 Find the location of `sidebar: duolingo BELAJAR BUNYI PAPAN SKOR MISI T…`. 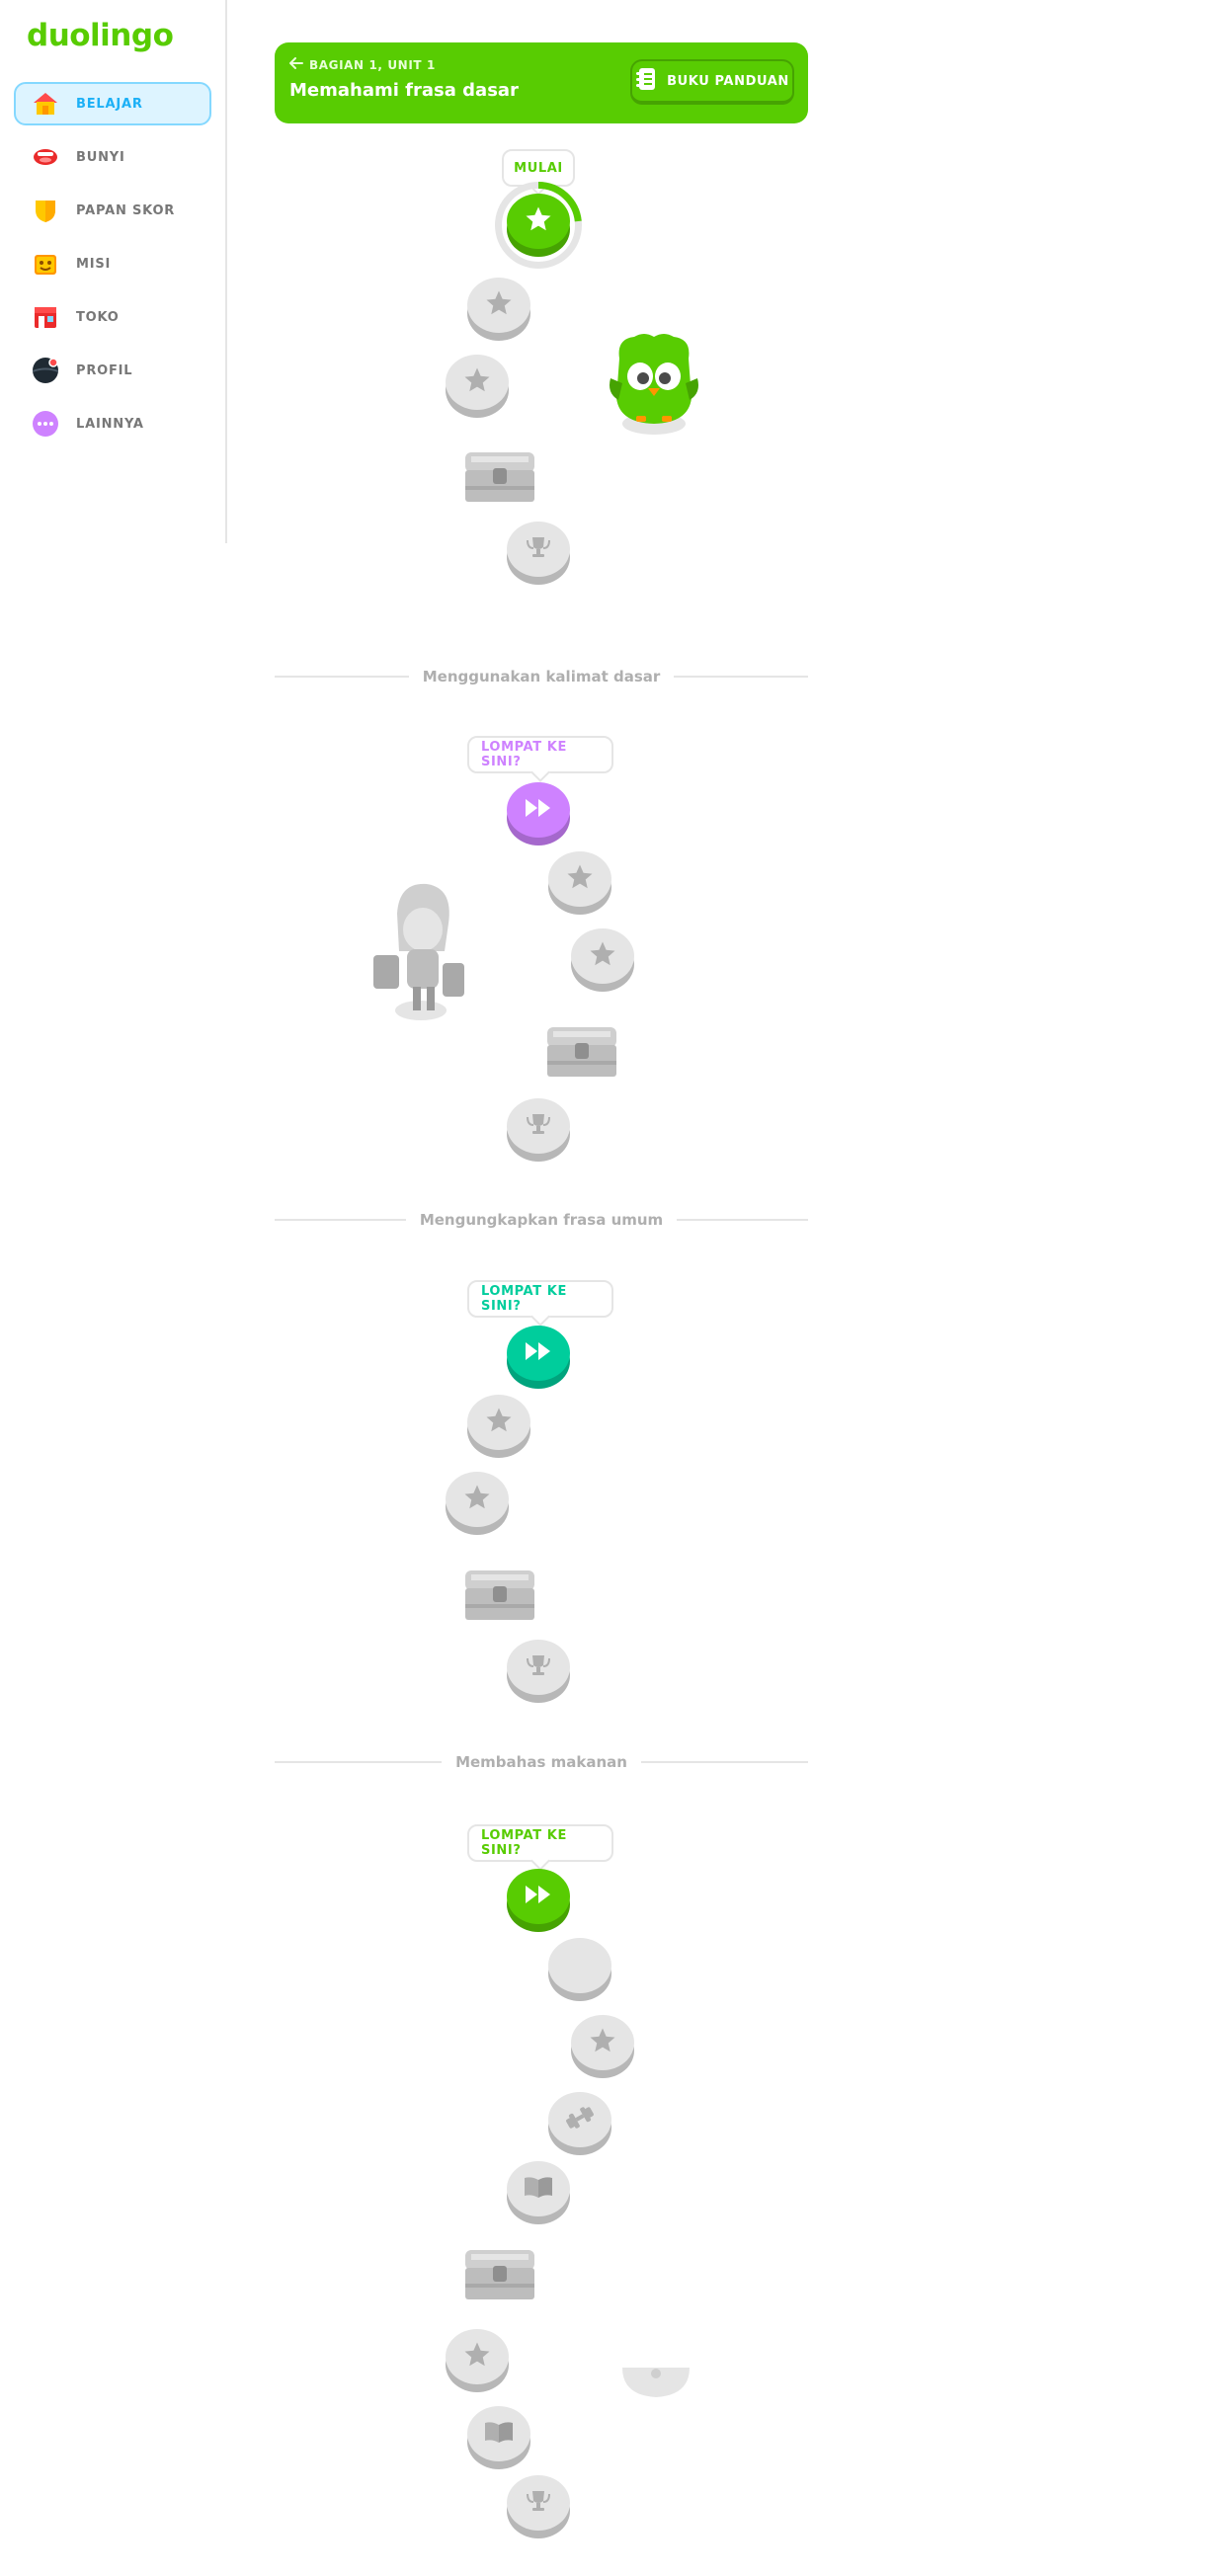

sidebar: duolingo BELAJAR BUNYI PAPAN SKOR MISI T… is located at coordinates (113, 271).